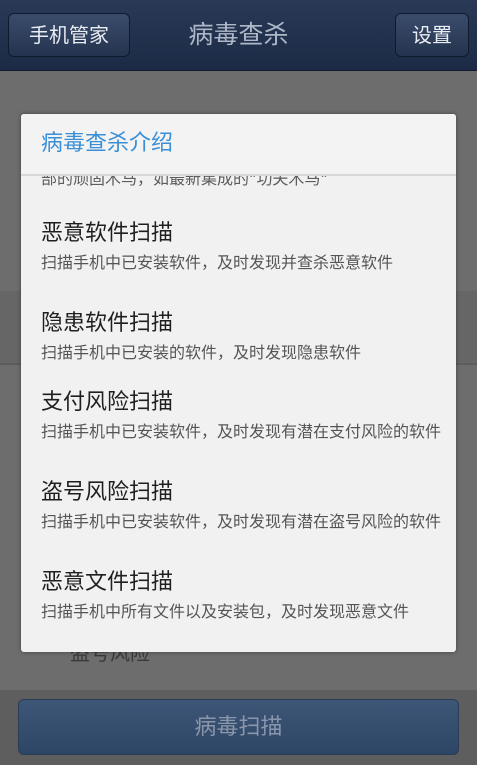 Image resolution: width=477 pixels, height=765 pixels. What do you see at coordinates (217, 262) in the screenshot?
I see `list-item-desc: 扫描手机中已安装软件，及时发现并查杀恶意软件` at bounding box center [217, 262].